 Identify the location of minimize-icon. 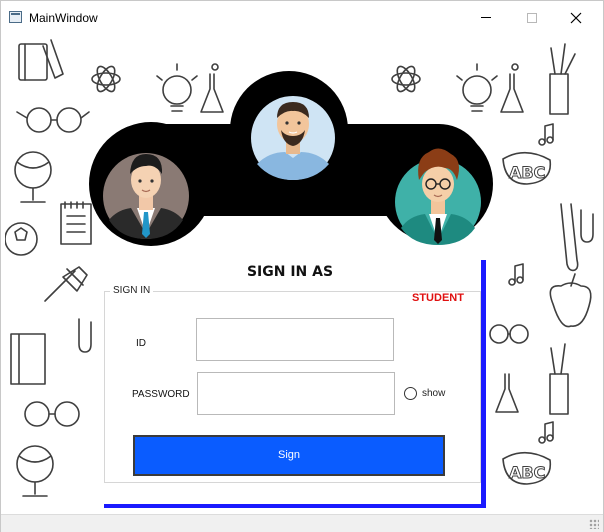
(486, 17).